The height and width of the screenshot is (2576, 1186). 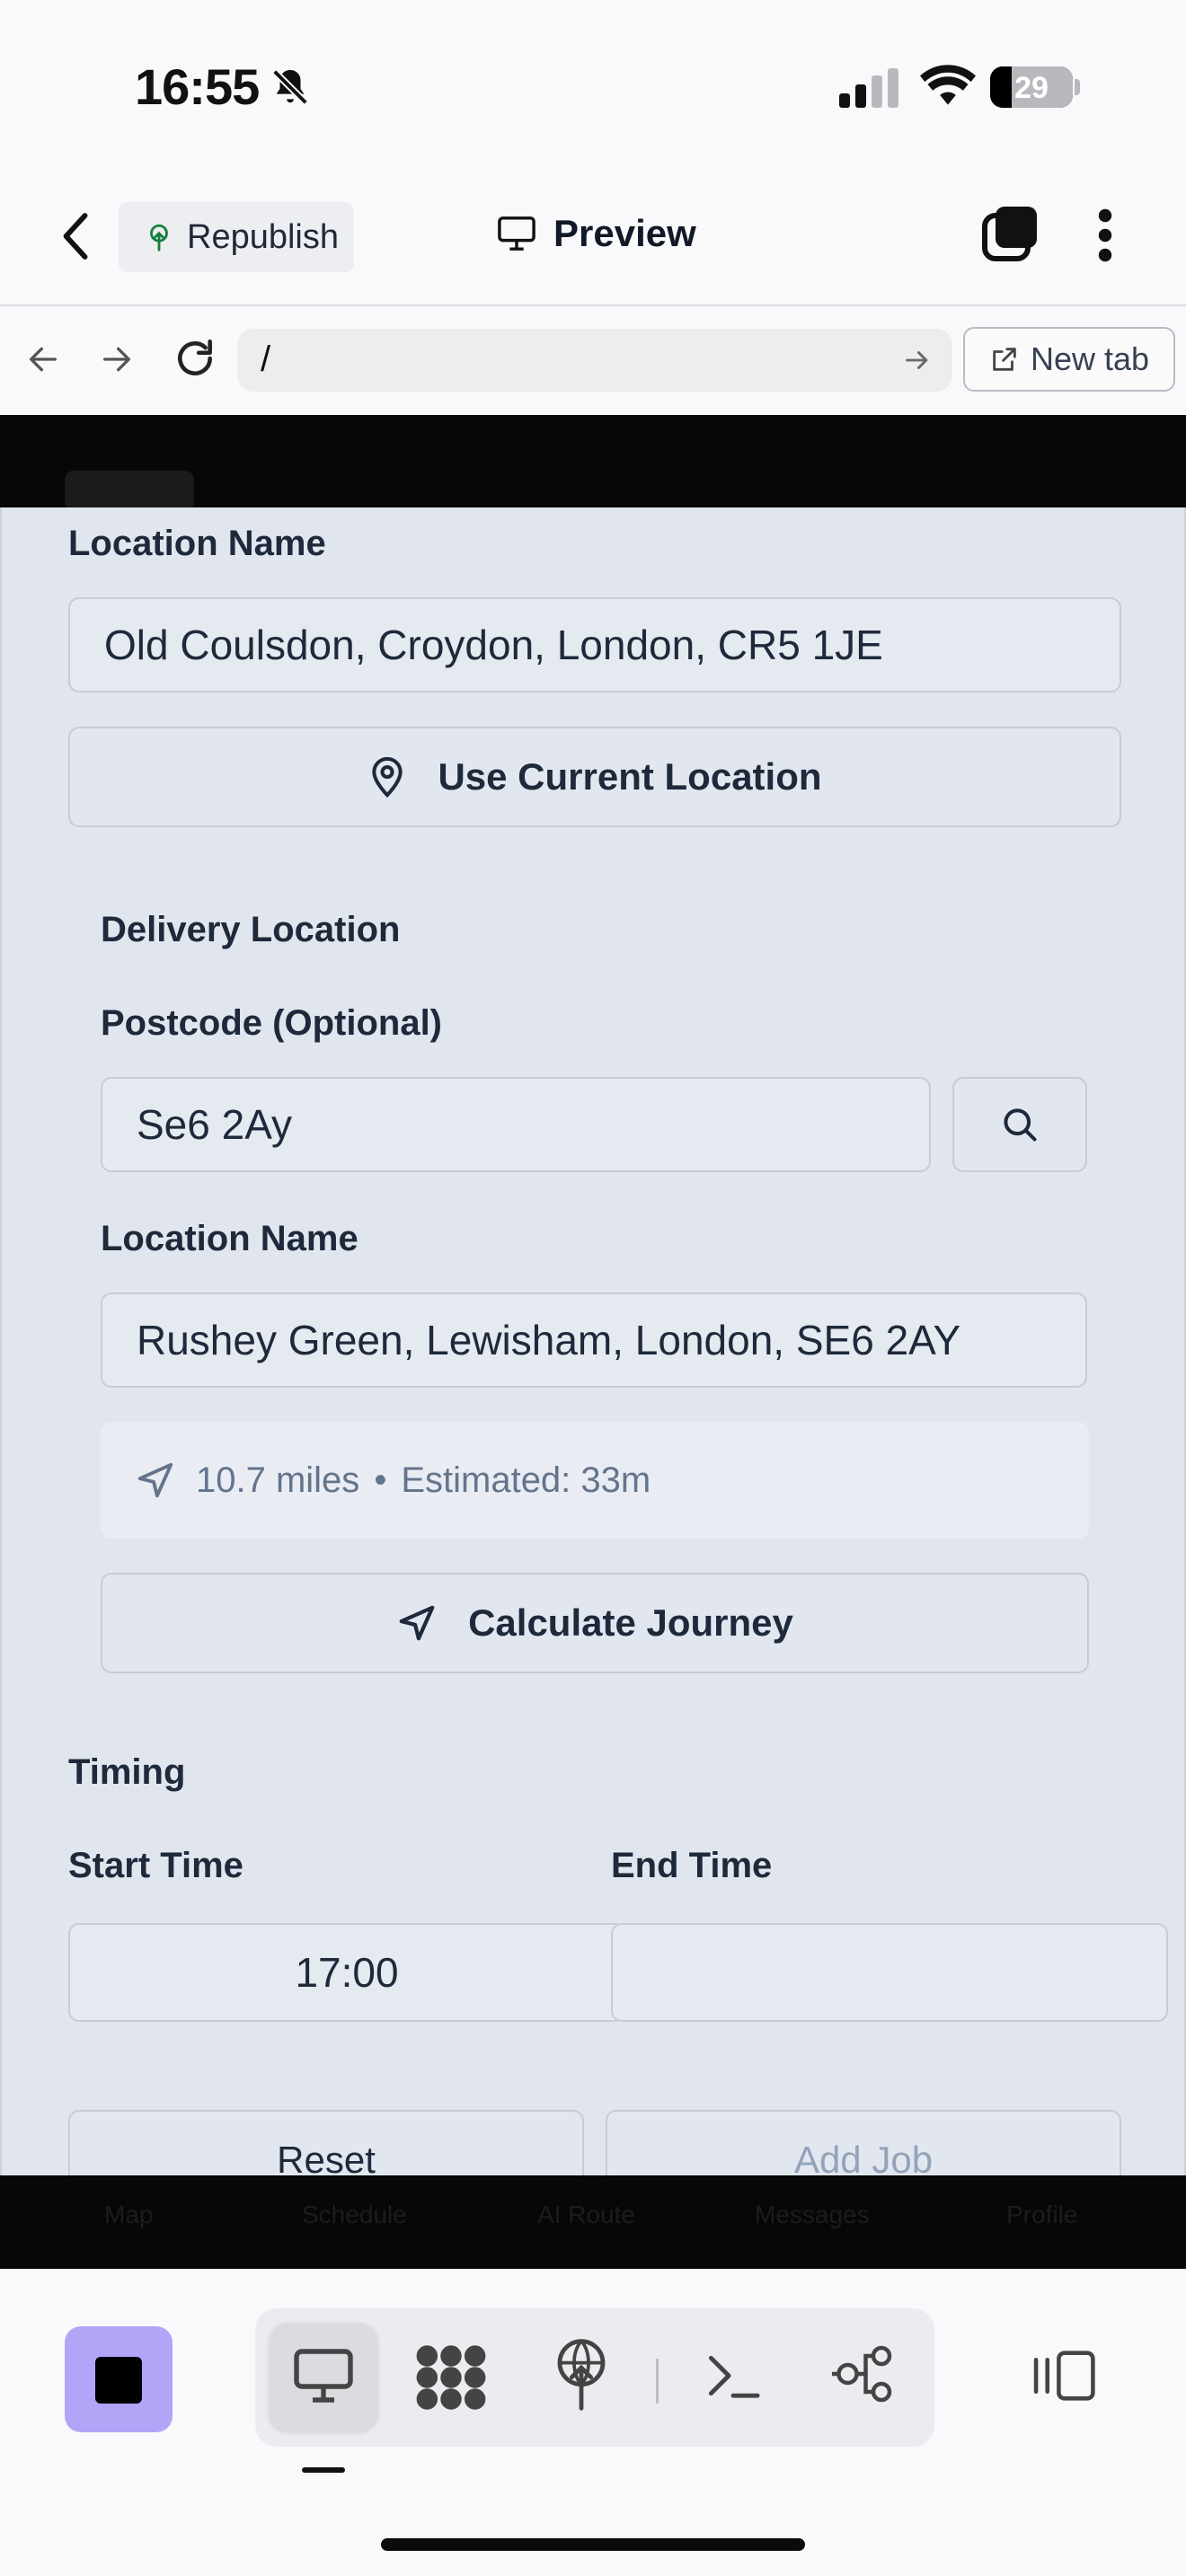 I want to click on battery-indicator: 29, so click(x=1031, y=87).